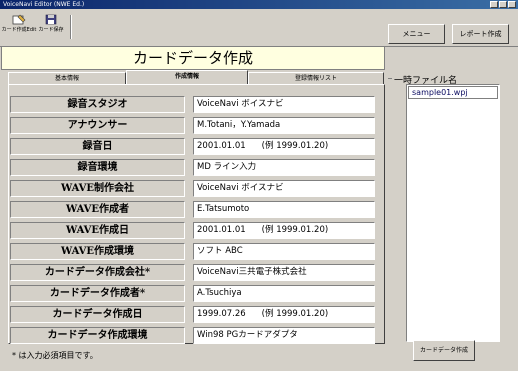 The image size is (518, 371). I want to click on field-value: VoiceNavi三共電子株式会社, so click(252, 272).